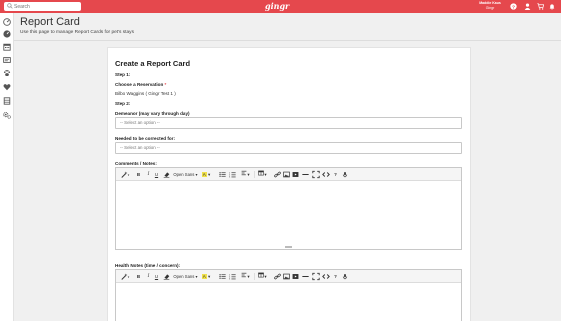 This screenshot has height=321, width=561. I want to click on search-icon, so click(10, 6).